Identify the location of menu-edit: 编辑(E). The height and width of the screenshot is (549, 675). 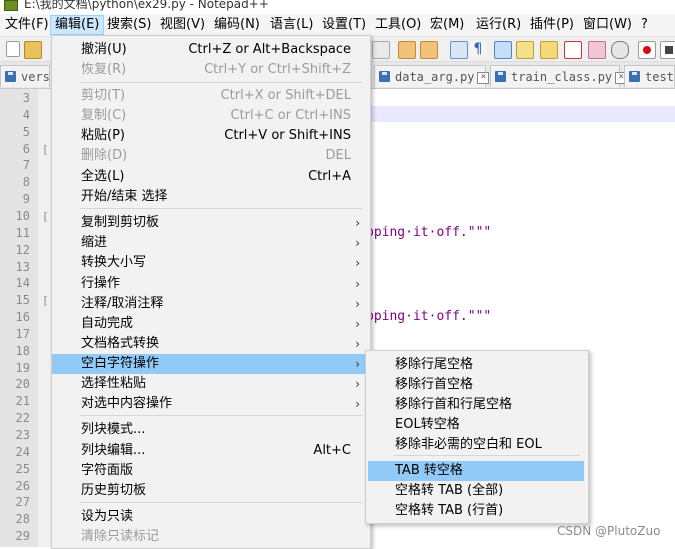
(77, 25).